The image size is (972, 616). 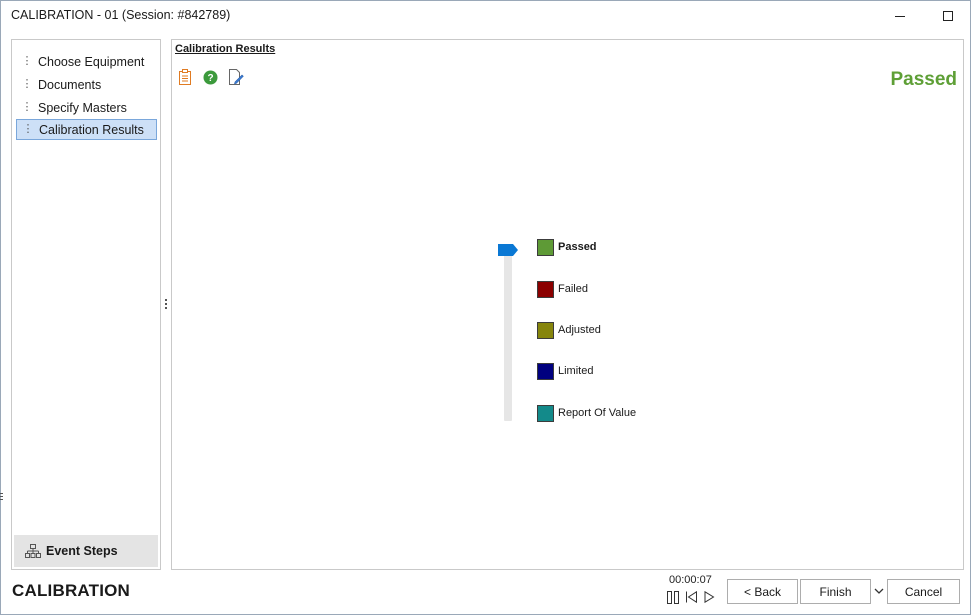 What do you see at coordinates (577, 247) in the screenshot?
I see `legend-label: Passed` at bounding box center [577, 247].